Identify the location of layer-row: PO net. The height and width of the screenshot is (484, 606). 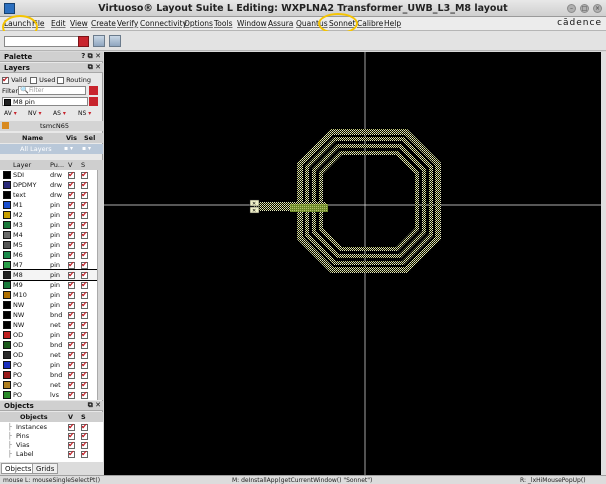
(48, 385).